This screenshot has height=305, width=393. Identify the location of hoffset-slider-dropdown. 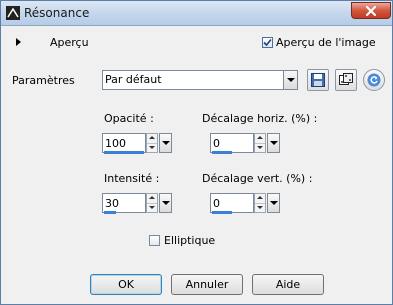
(273, 143).